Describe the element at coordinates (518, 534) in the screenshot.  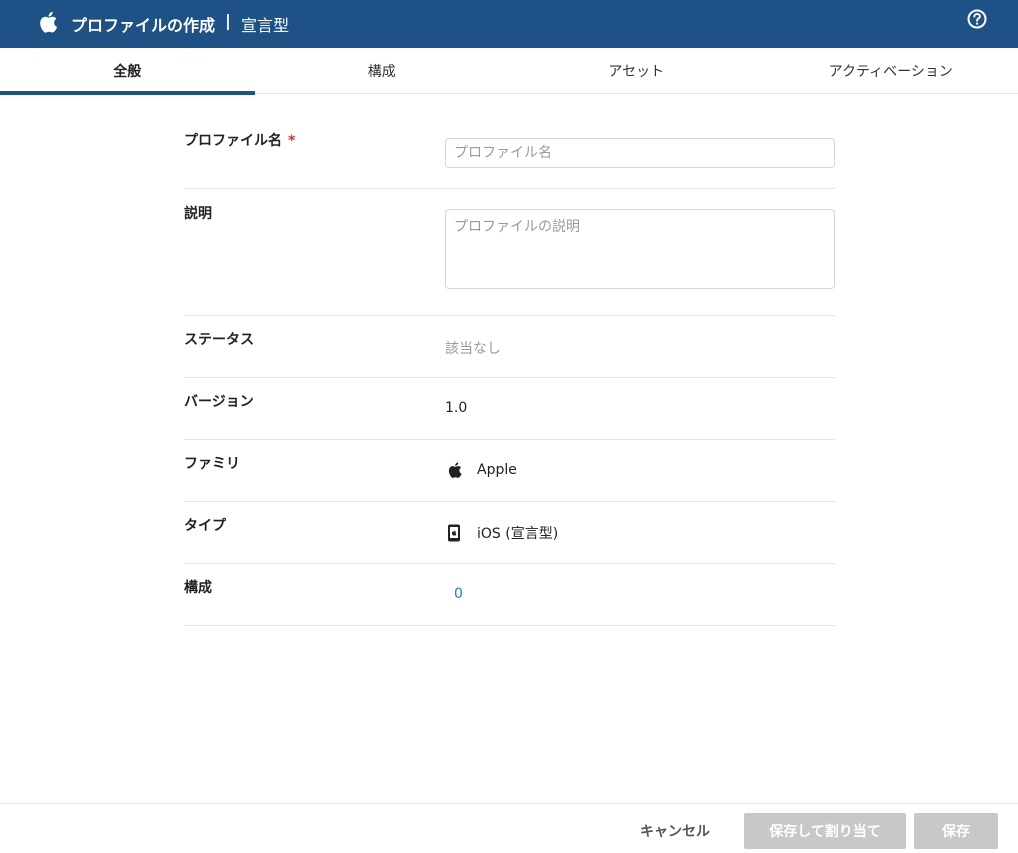
I see `type-value: iOS (宣言型)` at that location.